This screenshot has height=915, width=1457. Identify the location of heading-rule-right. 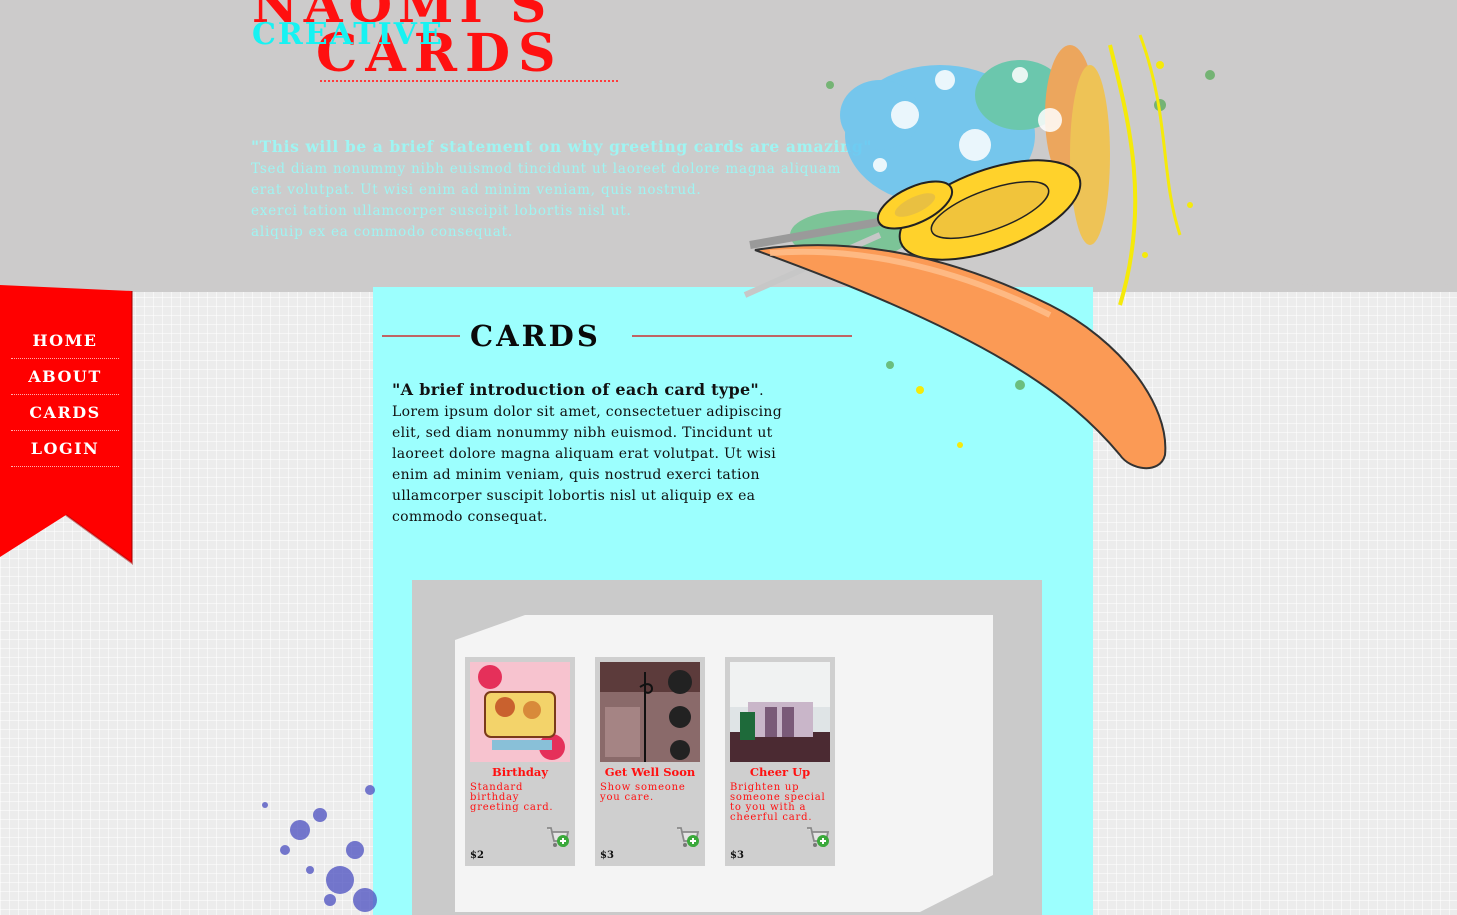
(742, 336).